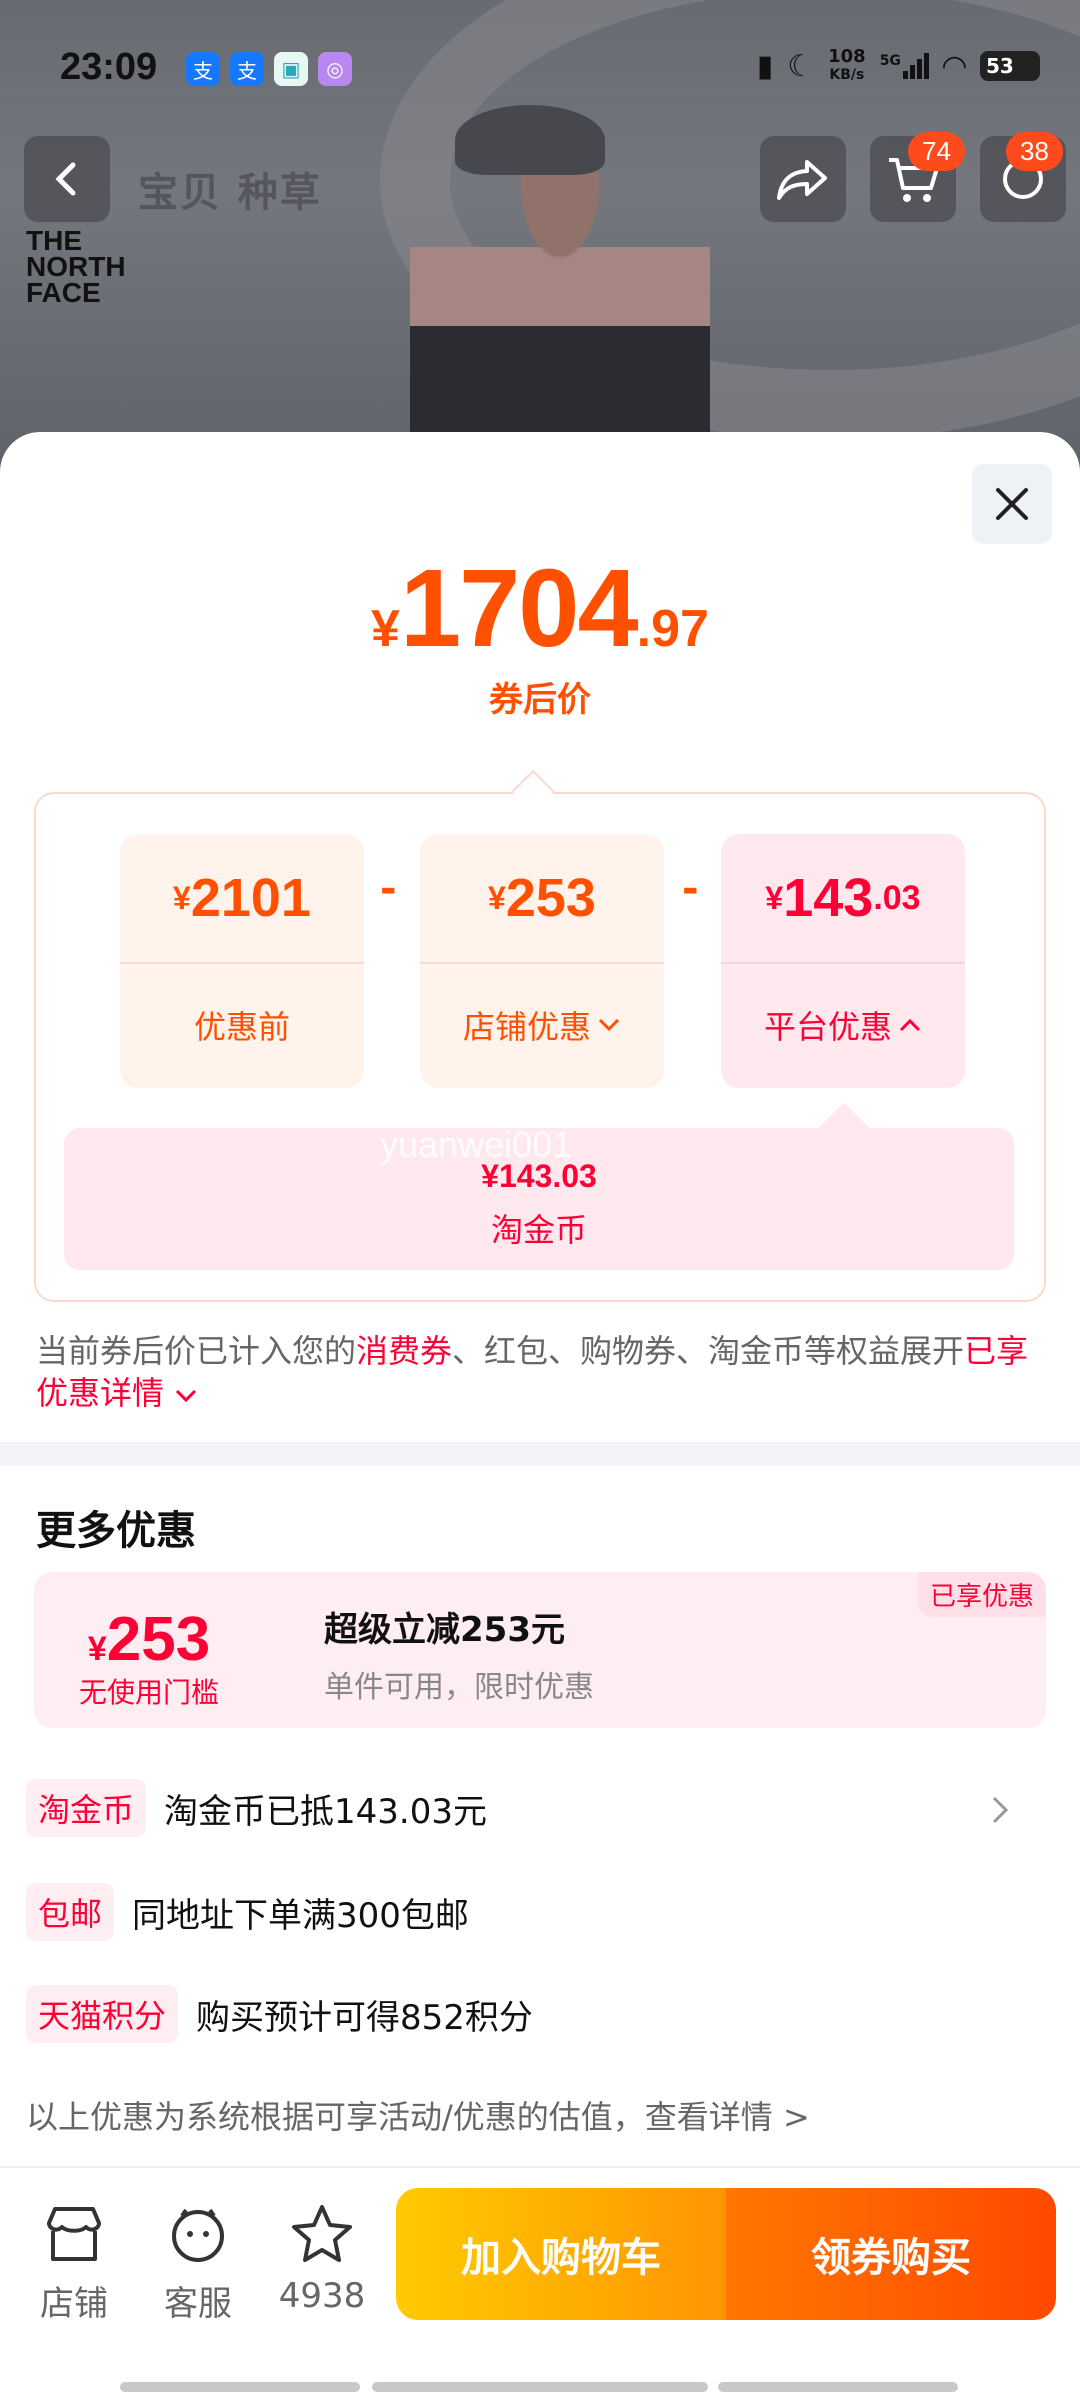 This screenshot has width=1080, height=2400. What do you see at coordinates (300, 1915) in the screenshot?
I see `offer-text: 同地址下单满300包邮` at bounding box center [300, 1915].